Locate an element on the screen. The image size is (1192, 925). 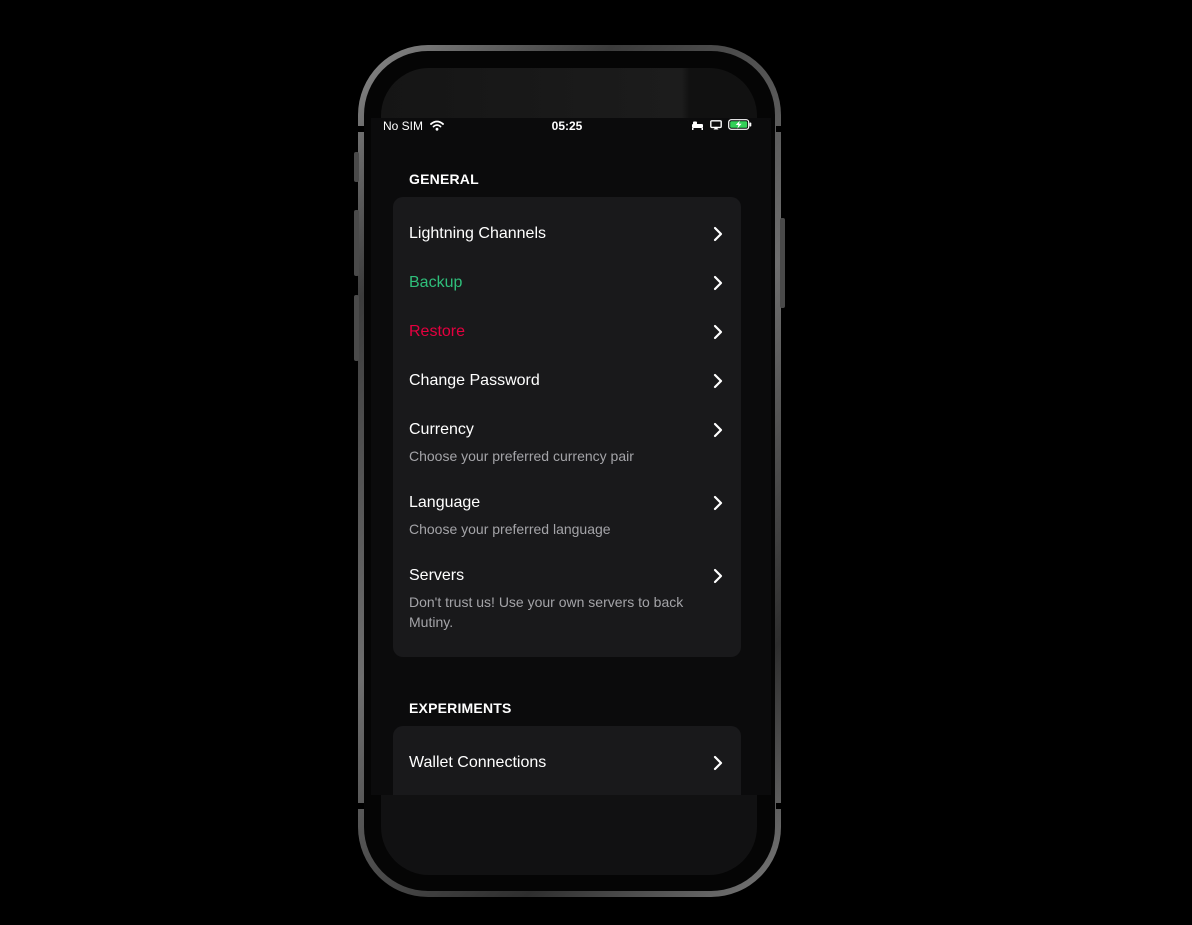
battery-charging-icon is located at coordinates (740, 126).